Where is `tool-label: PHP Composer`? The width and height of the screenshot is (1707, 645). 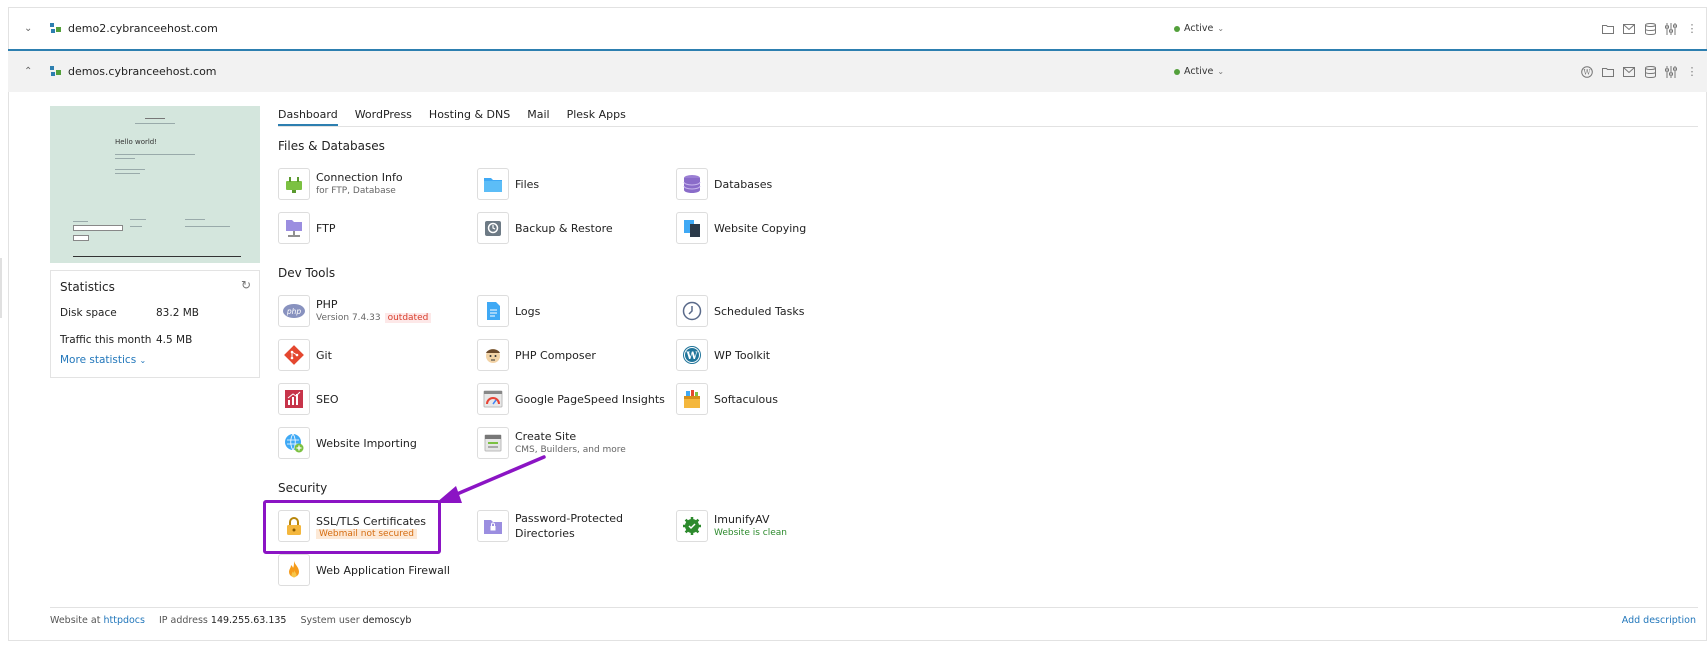
tool-label: PHP Composer is located at coordinates (555, 355).